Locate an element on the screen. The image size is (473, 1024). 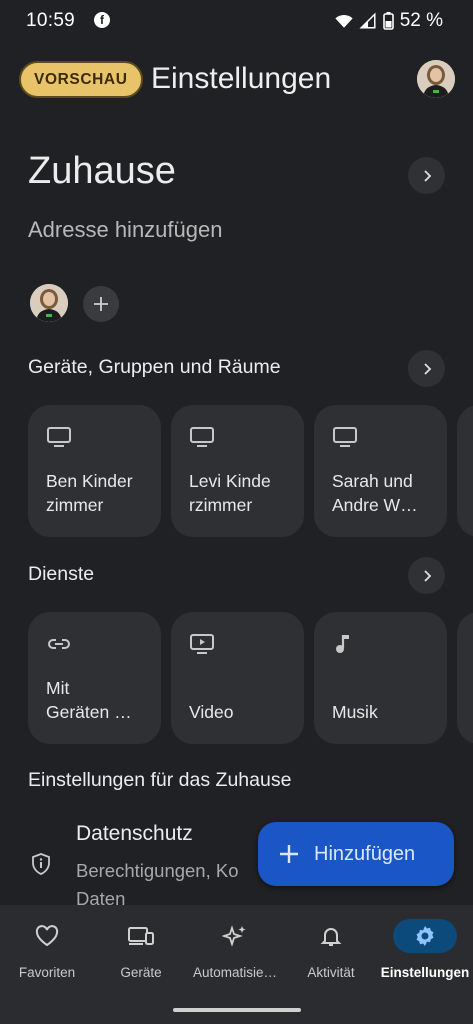
nav-label: Einstellungen is located at coordinates (425, 972).